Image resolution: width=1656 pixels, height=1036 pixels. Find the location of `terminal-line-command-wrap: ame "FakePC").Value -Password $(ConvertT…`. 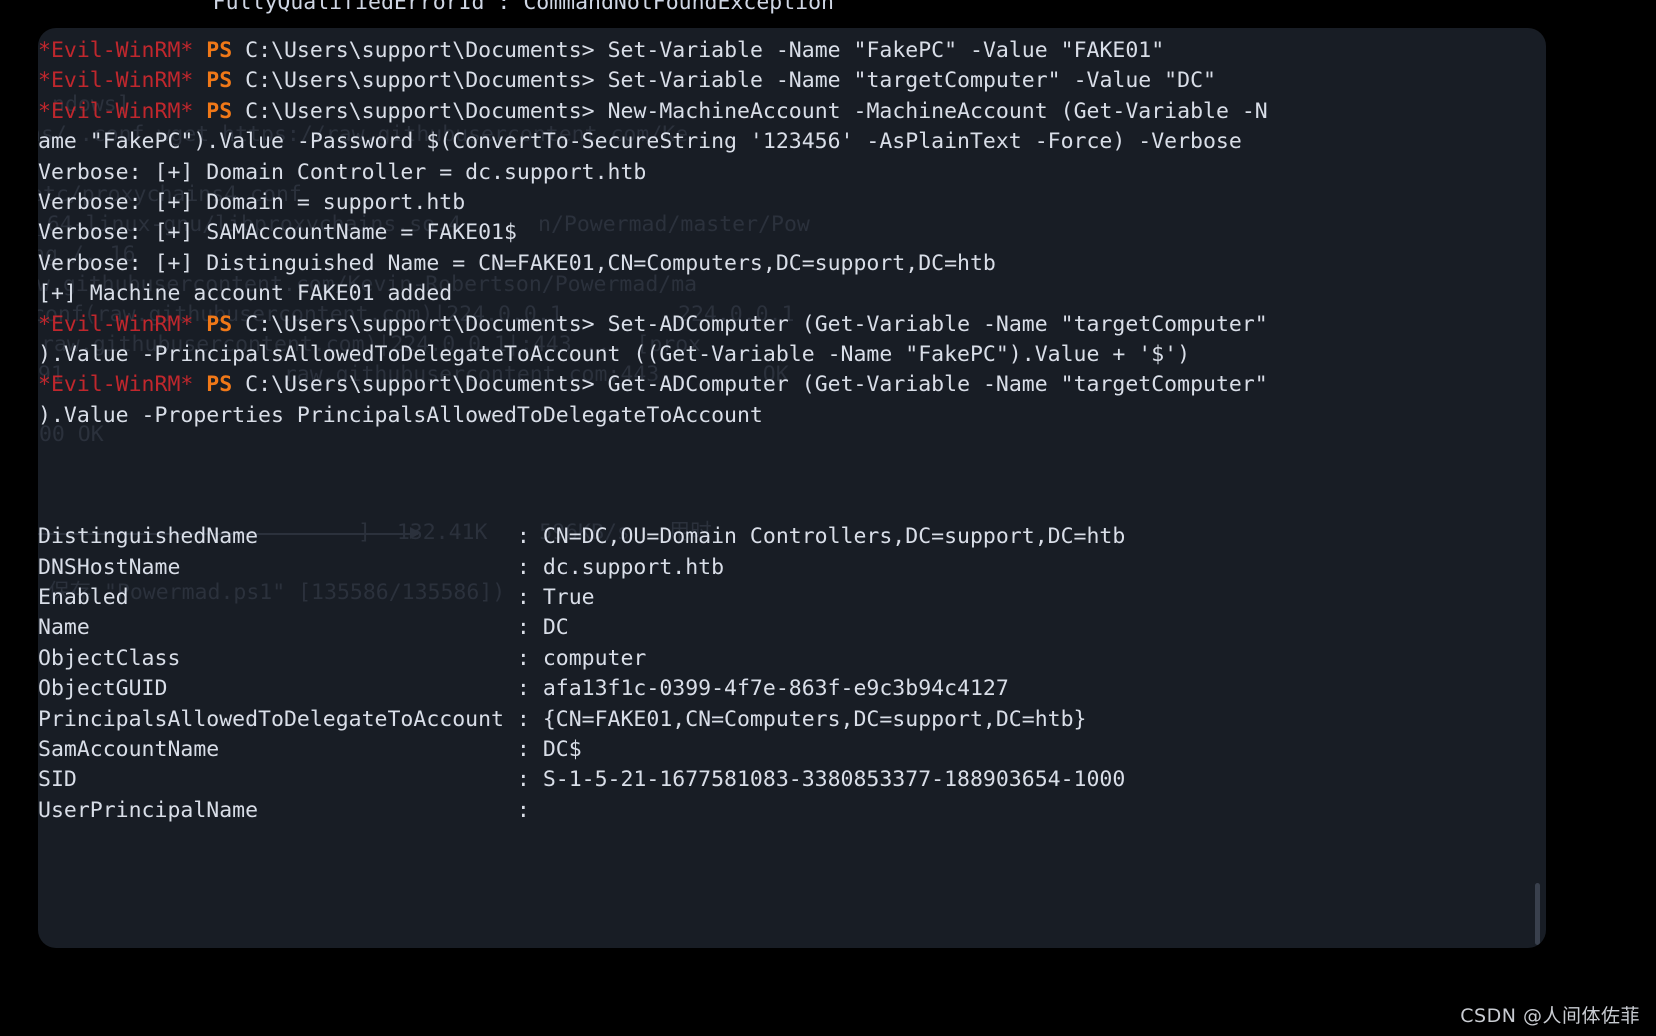

terminal-line-command-wrap: ame "FakePC").Value -Password $(ConvertT… is located at coordinates (640, 142).